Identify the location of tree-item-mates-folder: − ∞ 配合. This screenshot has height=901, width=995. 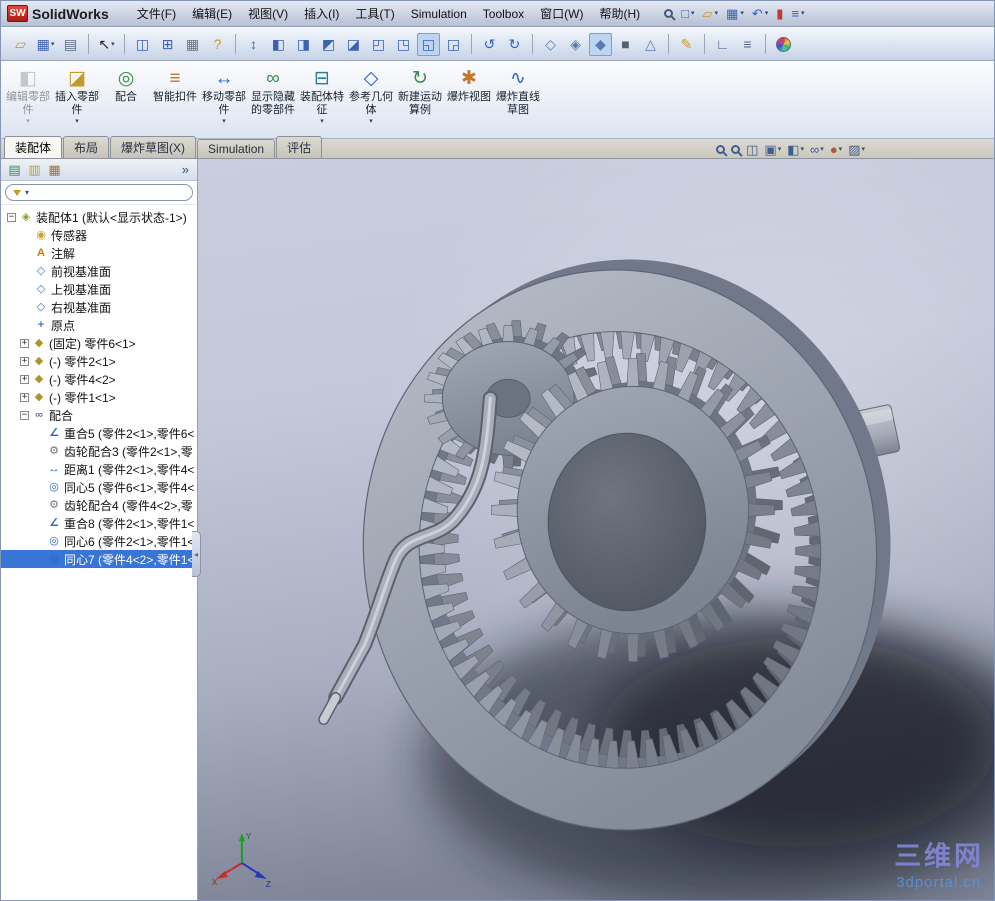
(99, 415).